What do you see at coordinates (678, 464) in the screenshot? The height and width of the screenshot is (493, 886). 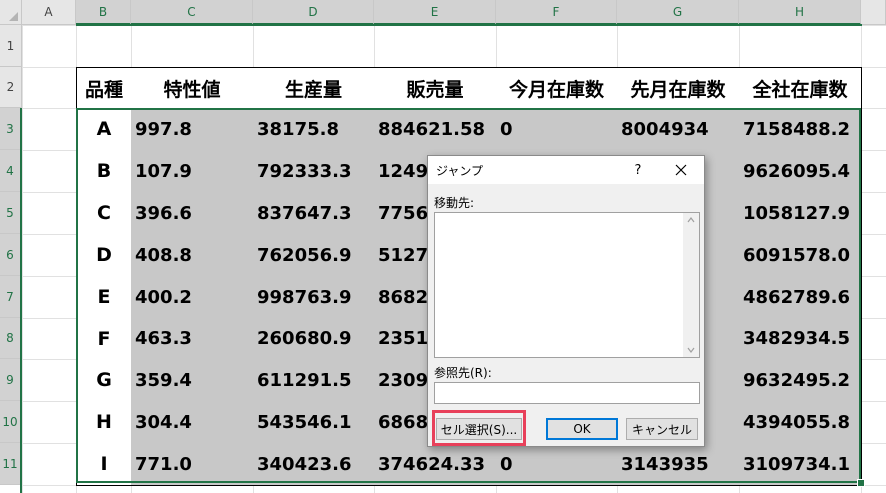 I see `data-cell: 3143935` at bounding box center [678, 464].